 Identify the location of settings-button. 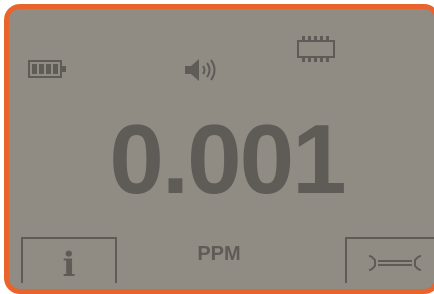
(389, 260).